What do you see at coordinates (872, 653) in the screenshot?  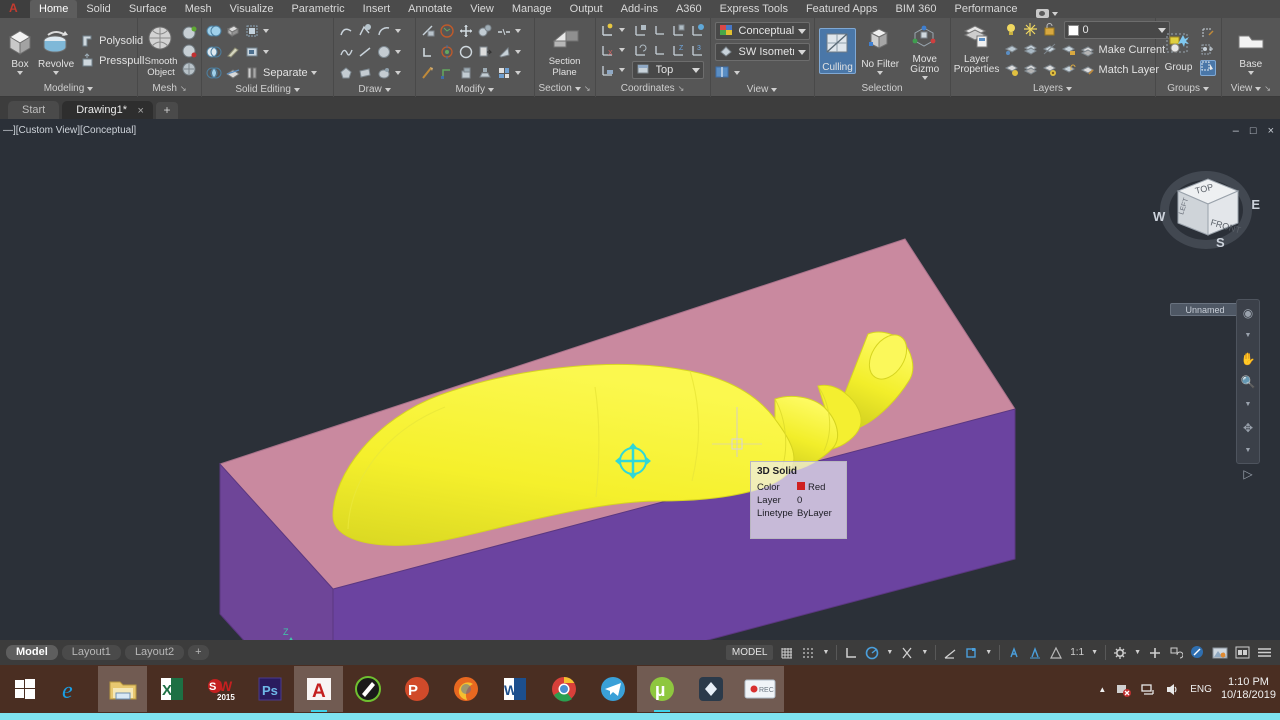 I see `polar-tracking-icon` at bounding box center [872, 653].